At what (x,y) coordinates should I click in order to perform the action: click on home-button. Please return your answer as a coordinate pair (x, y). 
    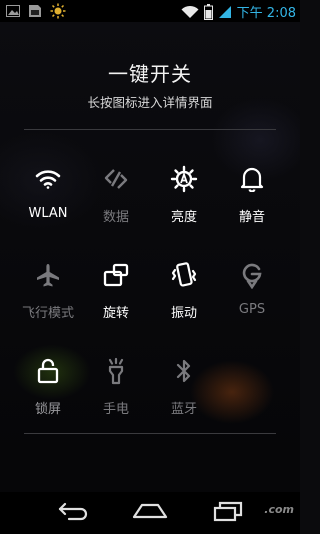
    Looking at the image, I should click on (150, 513).